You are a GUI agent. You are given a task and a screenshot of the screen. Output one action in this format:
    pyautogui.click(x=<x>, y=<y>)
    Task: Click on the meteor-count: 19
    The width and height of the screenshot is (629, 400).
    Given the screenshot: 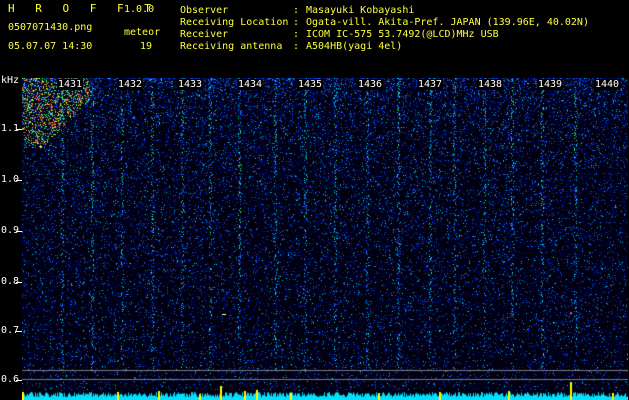 What is the action you would take?
    pyautogui.click(x=146, y=46)
    